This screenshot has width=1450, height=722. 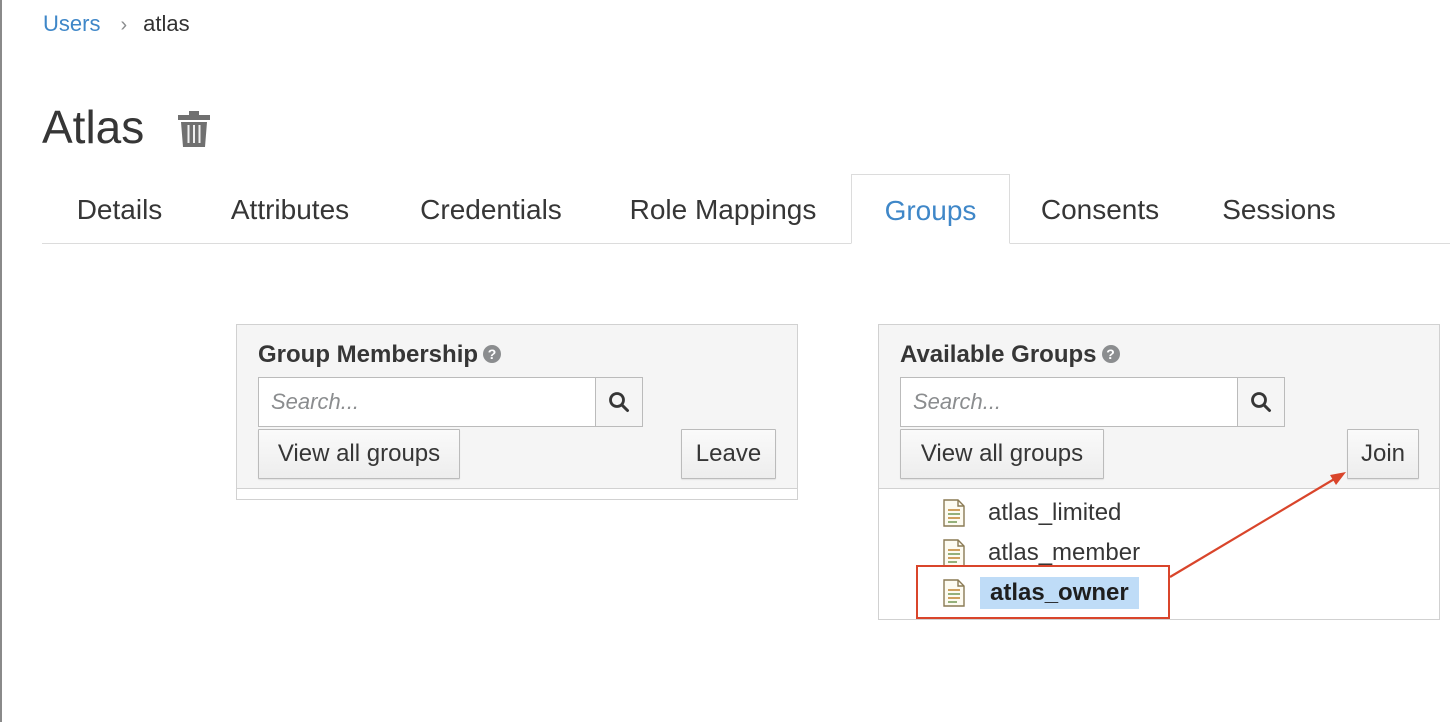 What do you see at coordinates (1279, 208) in the screenshot?
I see `tab-sessions: Sessions` at bounding box center [1279, 208].